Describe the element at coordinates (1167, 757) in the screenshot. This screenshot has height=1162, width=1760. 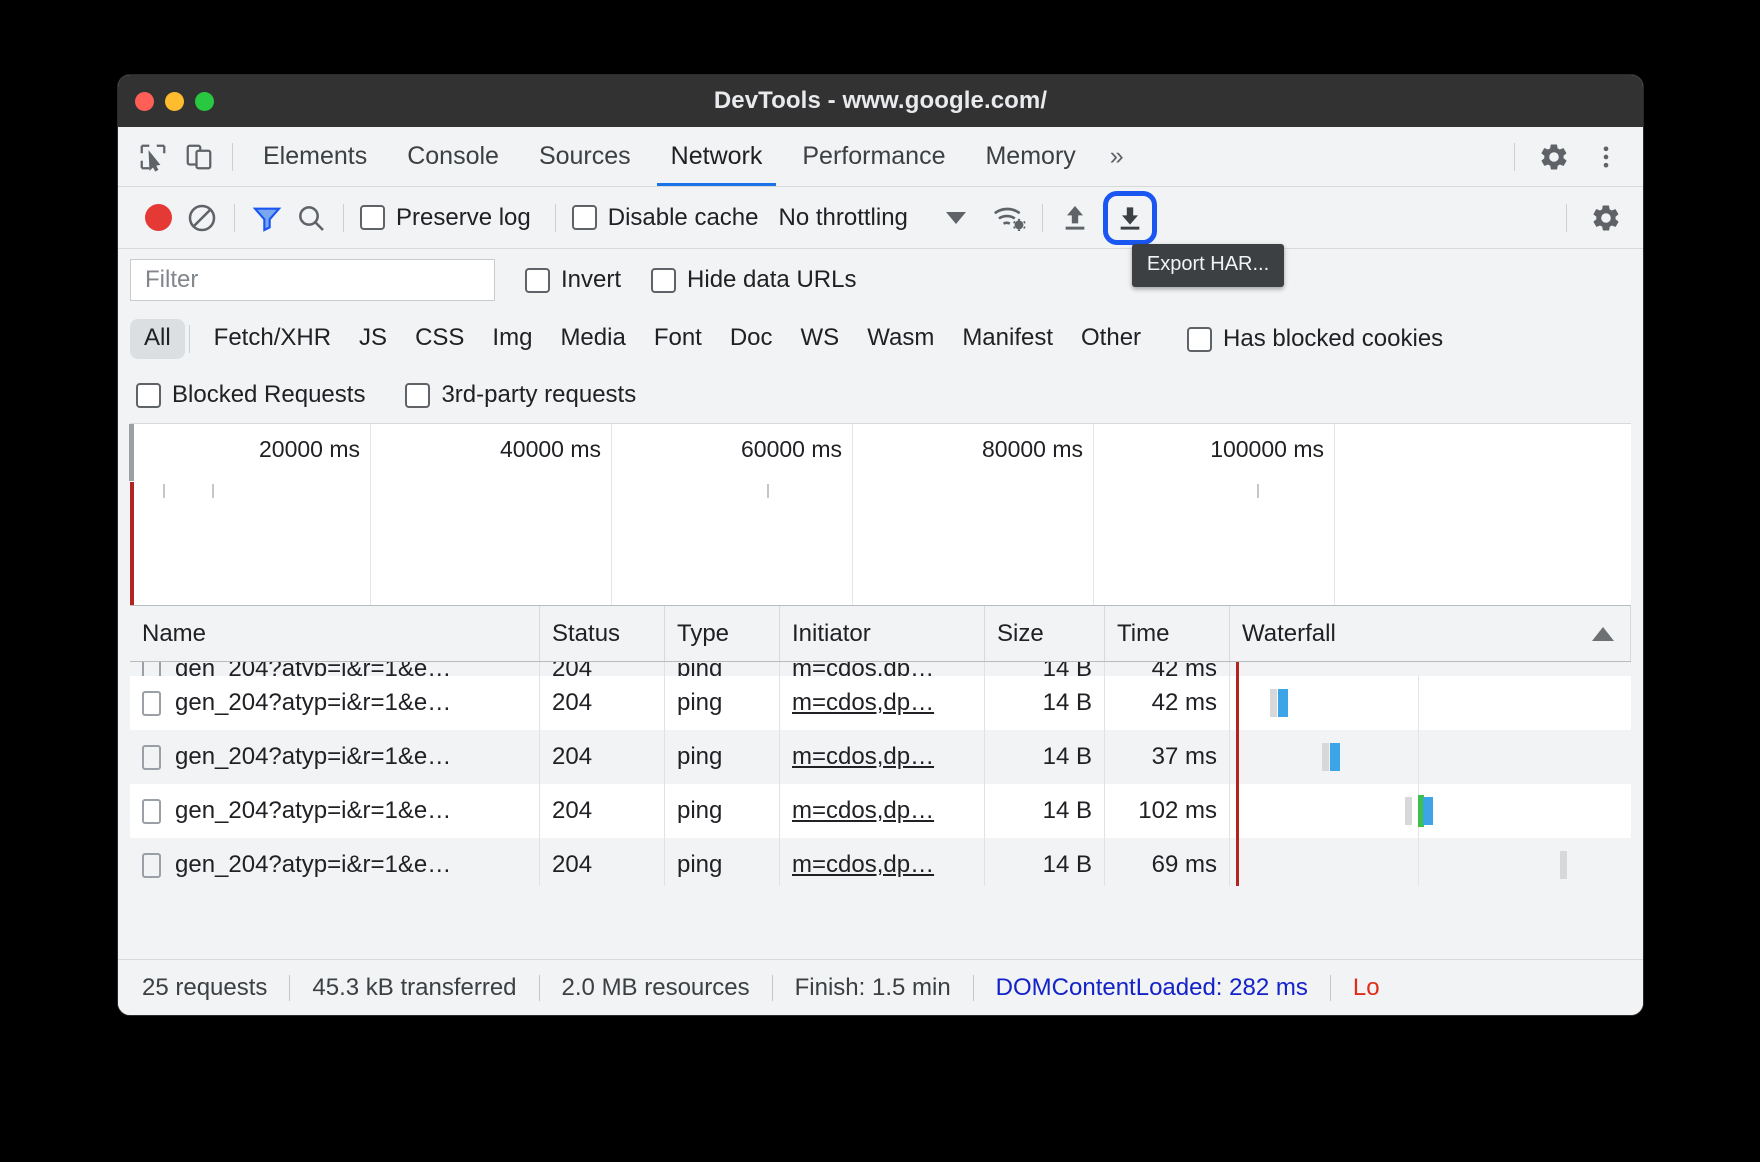
I see `cell-time: 37 ms` at that location.